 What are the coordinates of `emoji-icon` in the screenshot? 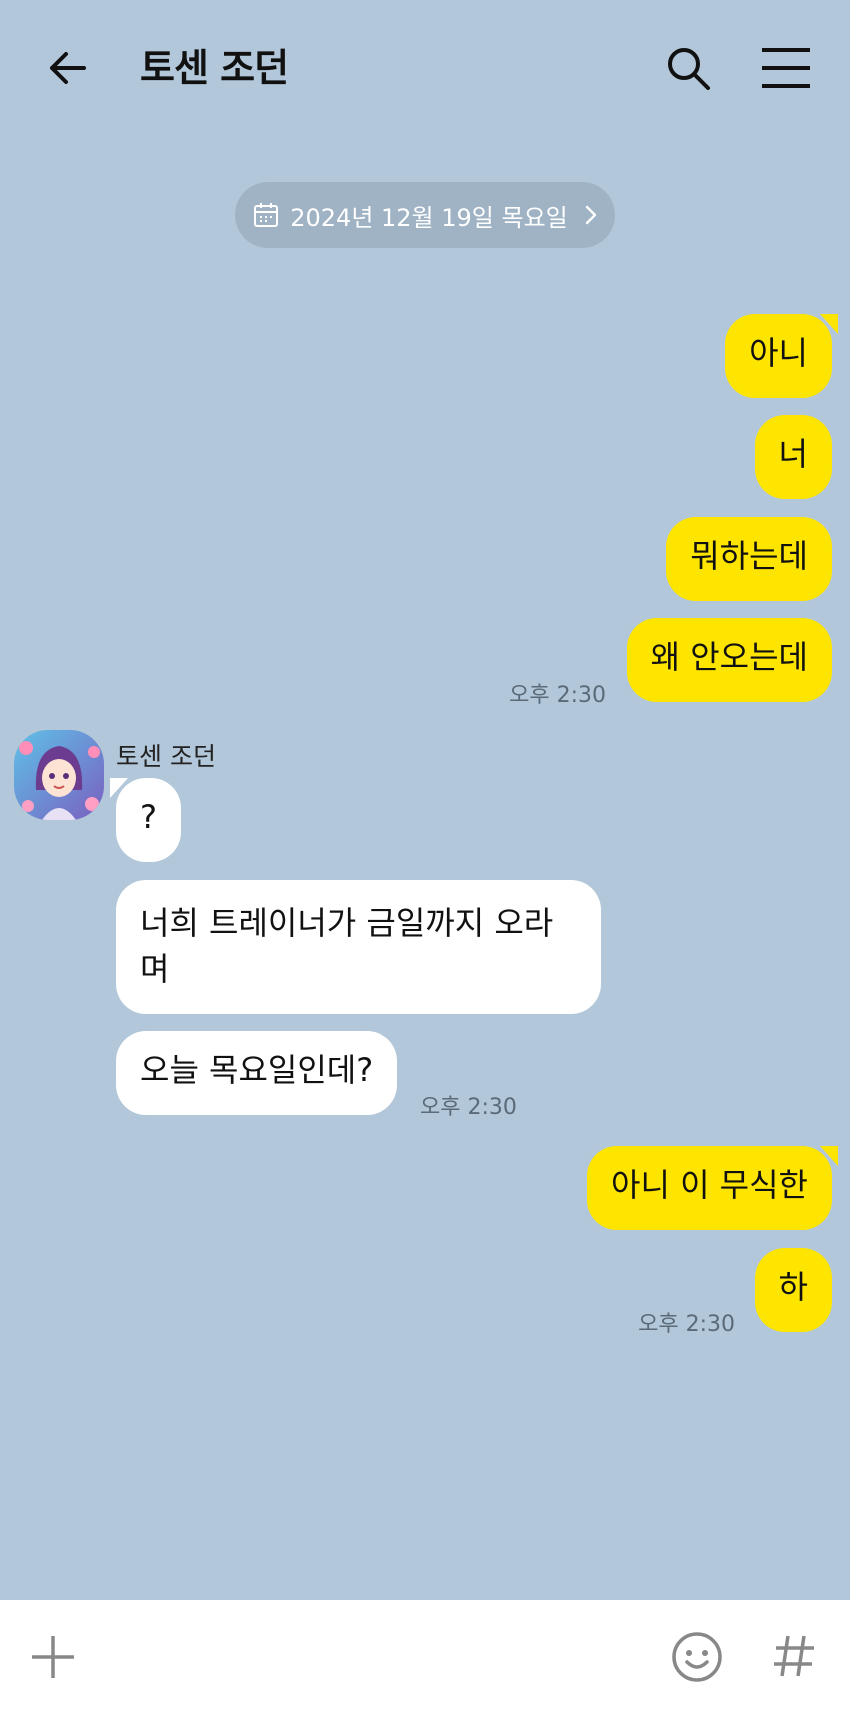 It's located at (697, 1657).